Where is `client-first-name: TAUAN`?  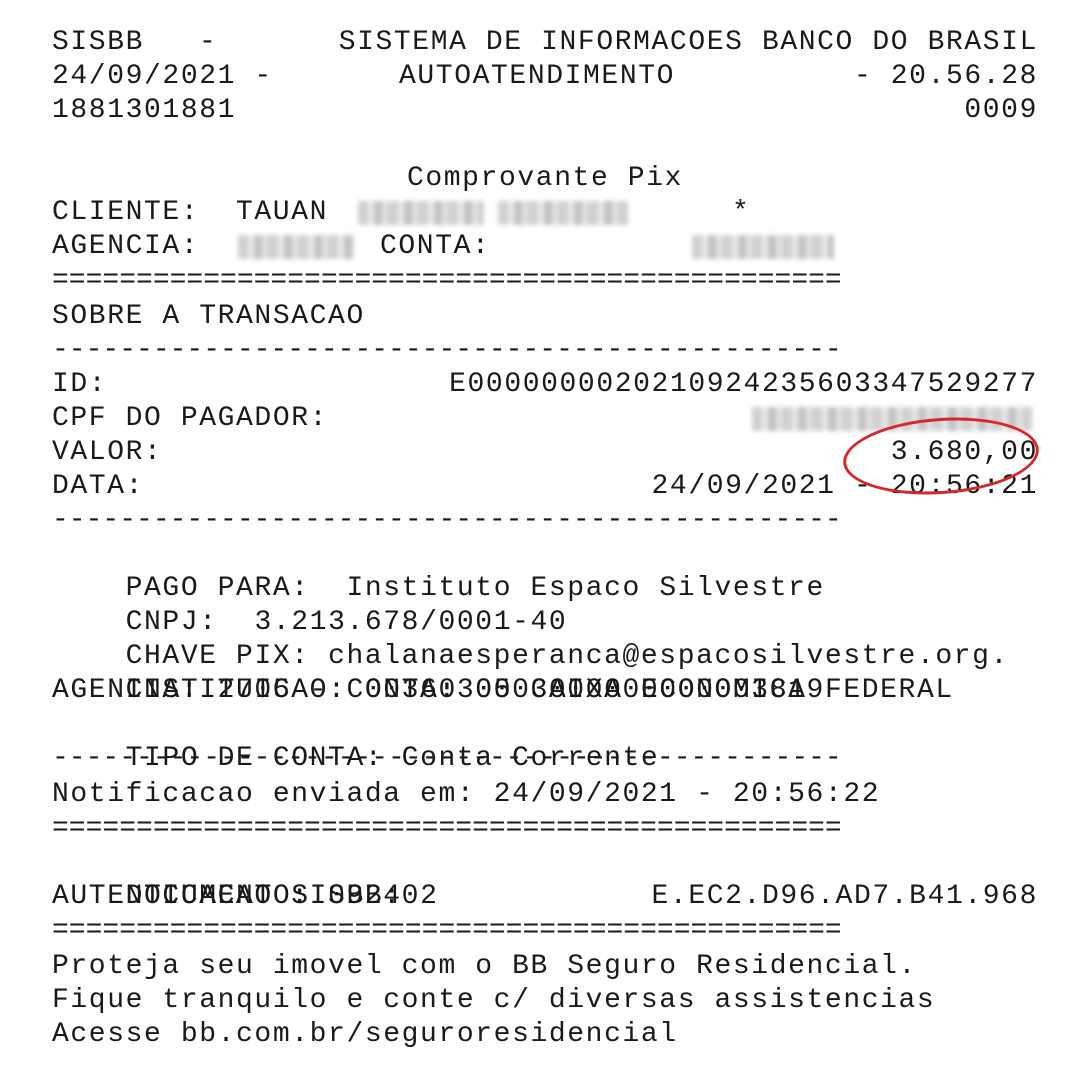 client-first-name: TAUAN is located at coordinates (282, 212).